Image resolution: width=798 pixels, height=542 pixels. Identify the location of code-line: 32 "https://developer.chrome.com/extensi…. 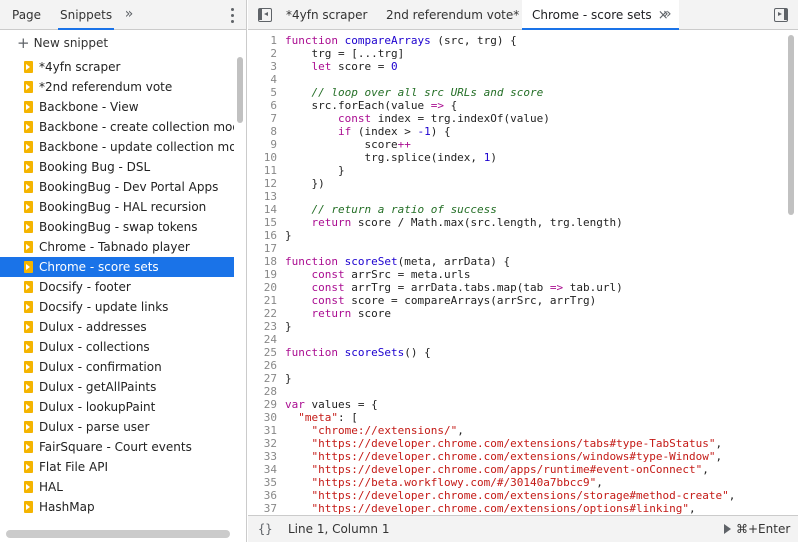
(523, 443).